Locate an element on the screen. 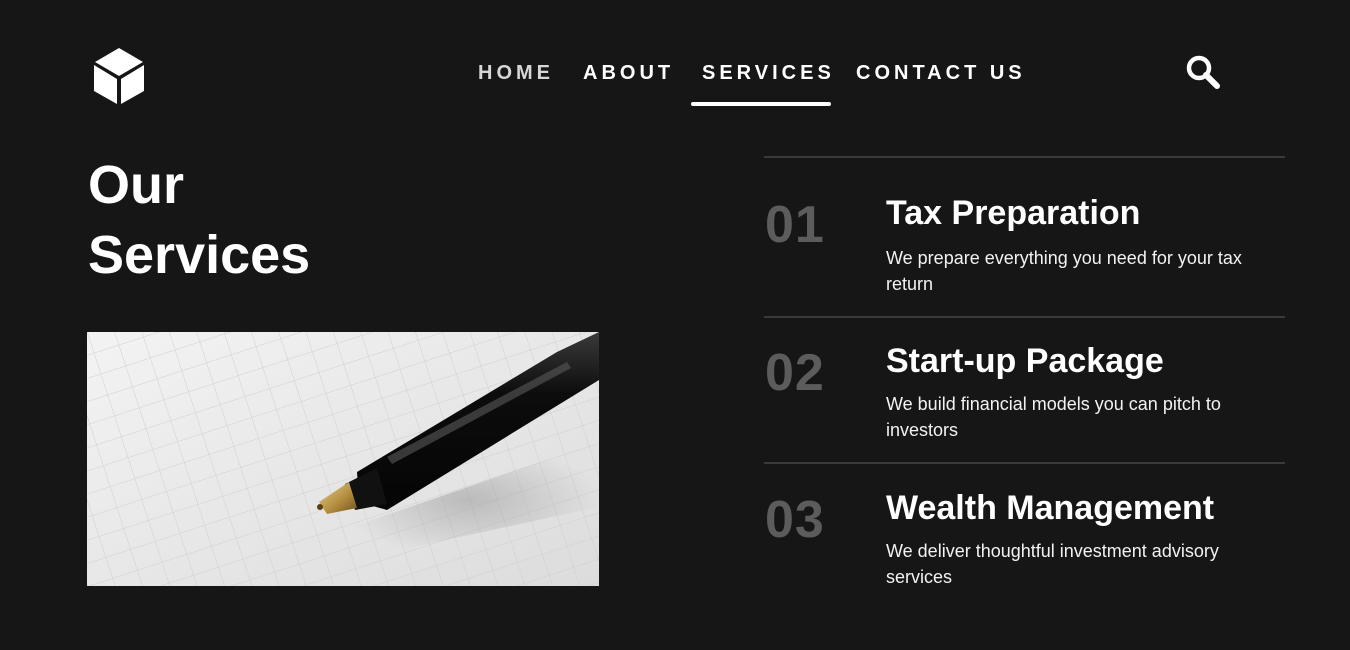  page-title-line2: Services is located at coordinates (199, 255).